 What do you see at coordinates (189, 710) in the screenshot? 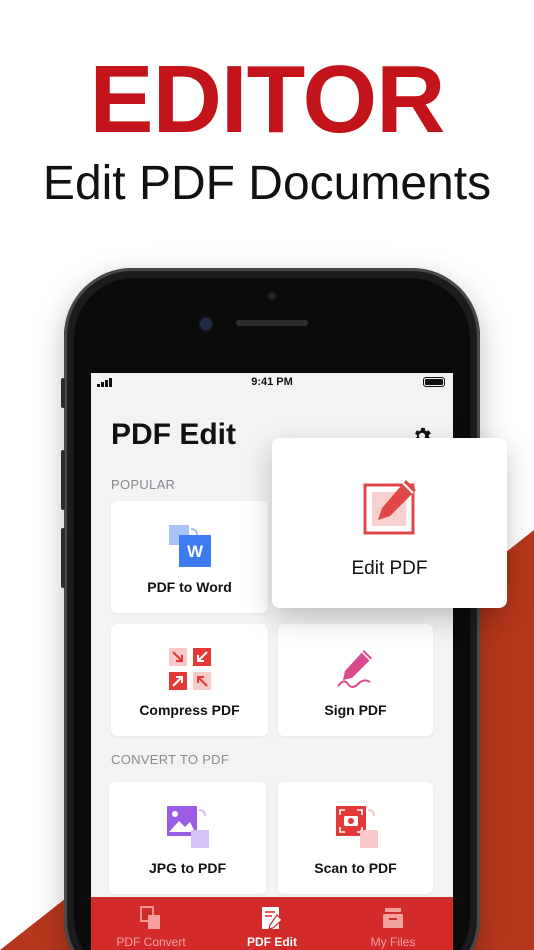
I see `tool-label: Compress PDF` at bounding box center [189, 710].